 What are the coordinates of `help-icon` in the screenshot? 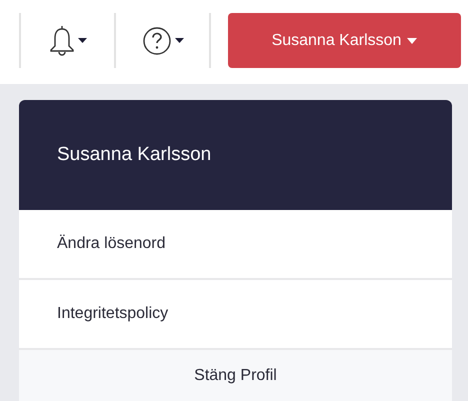 It's located at (157, 41).